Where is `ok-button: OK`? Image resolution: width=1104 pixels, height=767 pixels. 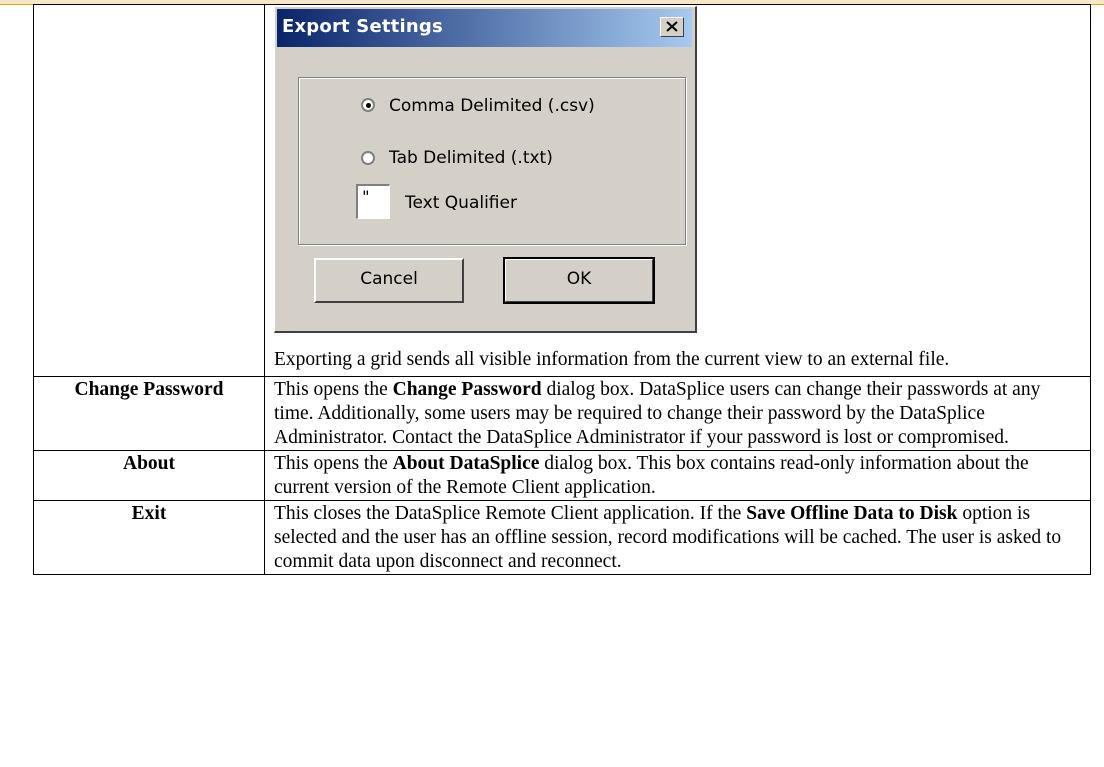
ok-button: OK is located at coordinates (579, 280).